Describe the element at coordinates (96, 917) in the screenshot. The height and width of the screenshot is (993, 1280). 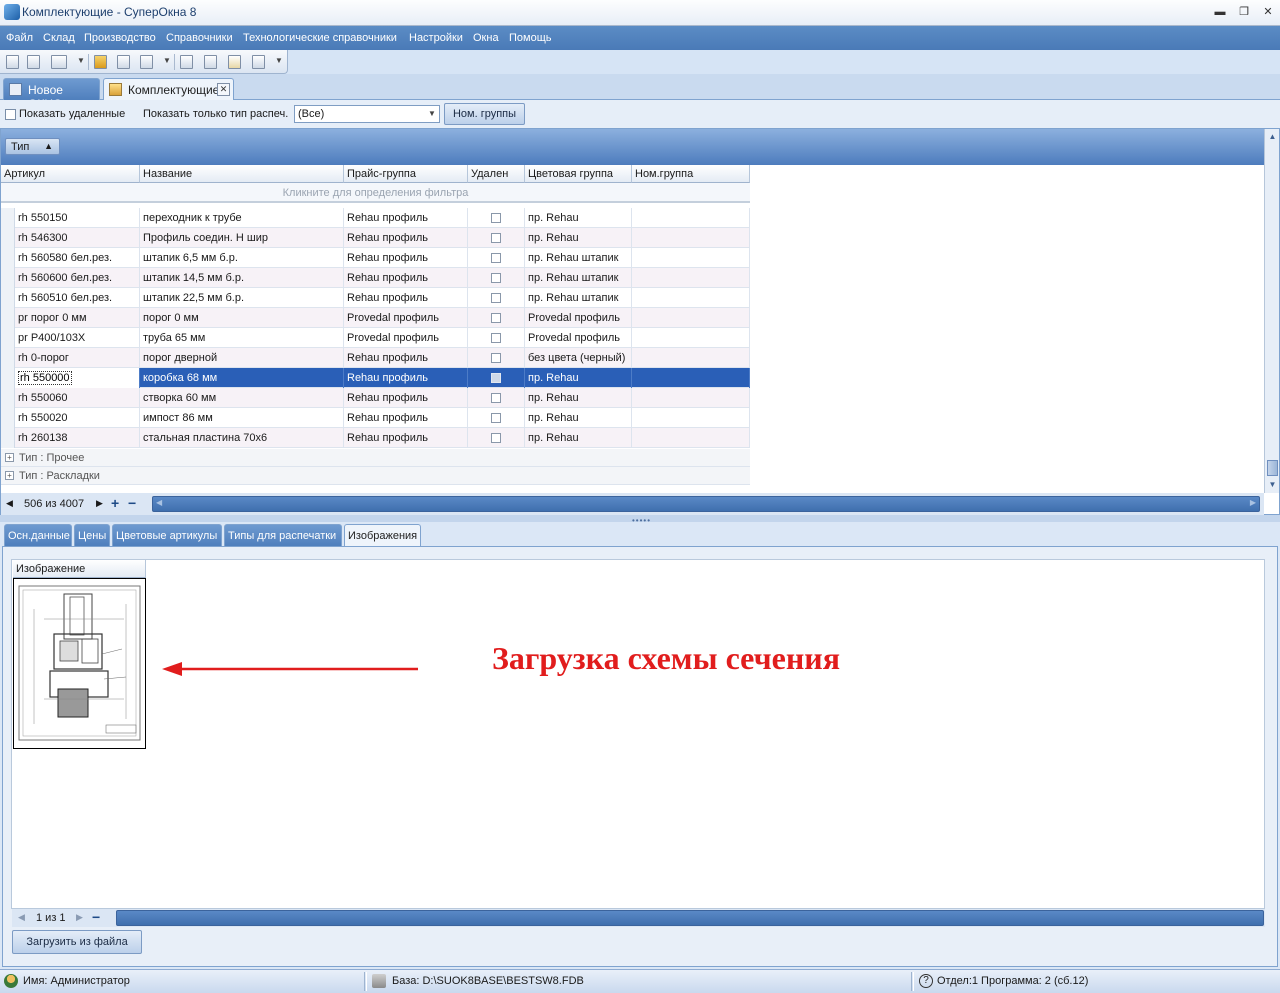
I see `delete-image-icon: −` at that location.